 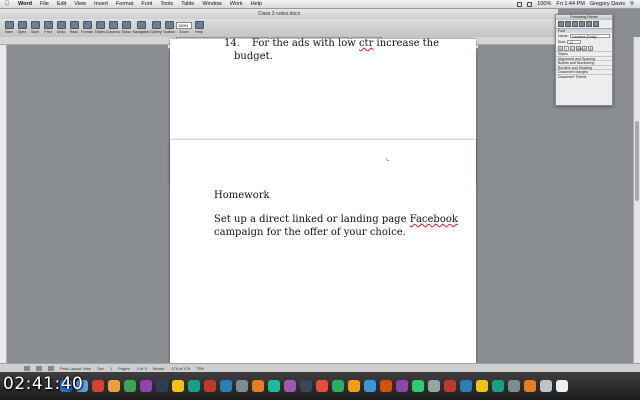 What do you see at coordinates (256, 4) in the screenshot?
I see `menu-help: Help` at bounding box center [256, 4].